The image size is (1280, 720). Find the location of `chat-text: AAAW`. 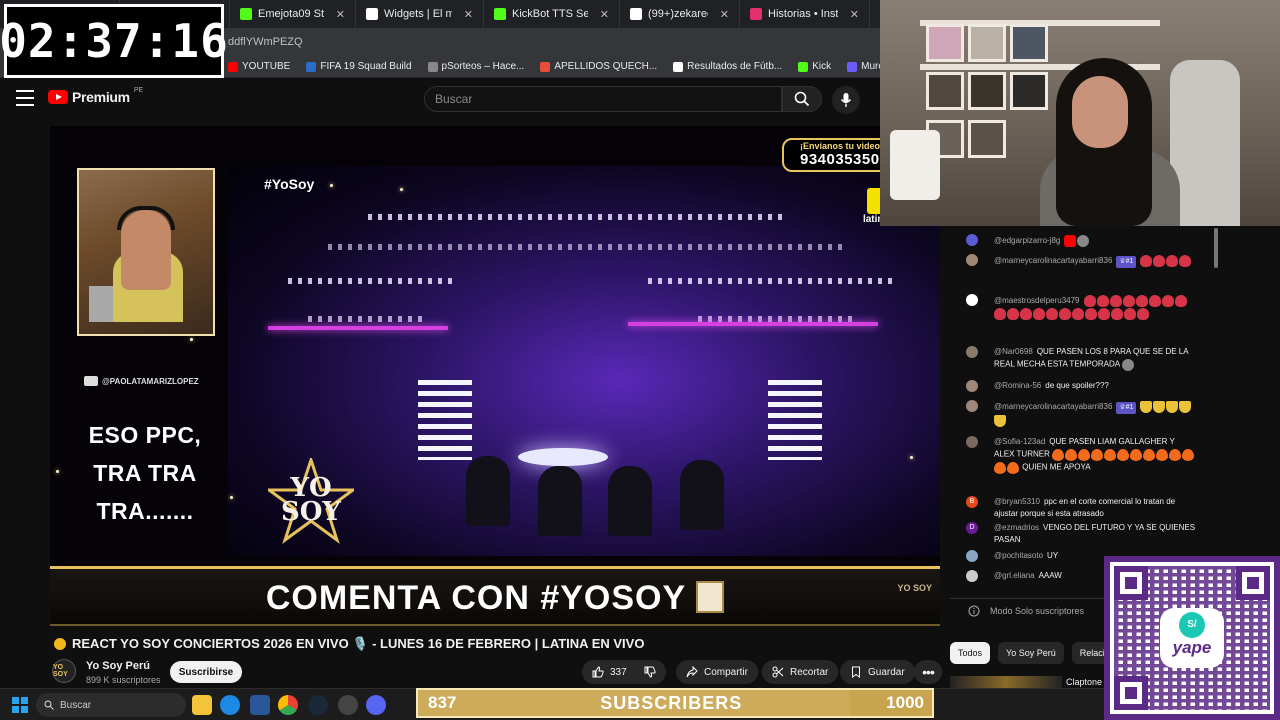

chat-text: AAAW is located at coordinates (1050, 575).